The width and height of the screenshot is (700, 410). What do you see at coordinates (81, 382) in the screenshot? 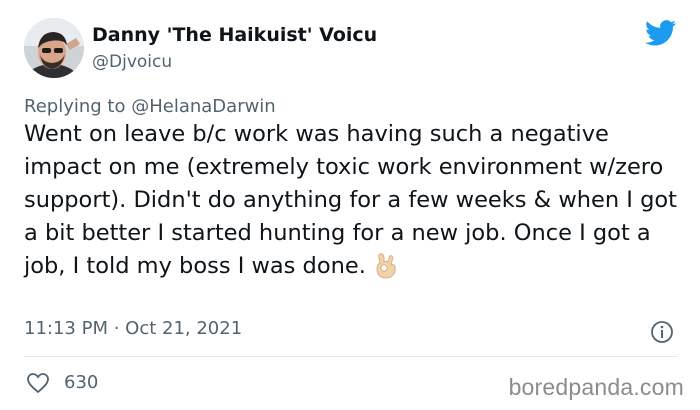
I see `like-count: 630` at bounding box center [81, 382].